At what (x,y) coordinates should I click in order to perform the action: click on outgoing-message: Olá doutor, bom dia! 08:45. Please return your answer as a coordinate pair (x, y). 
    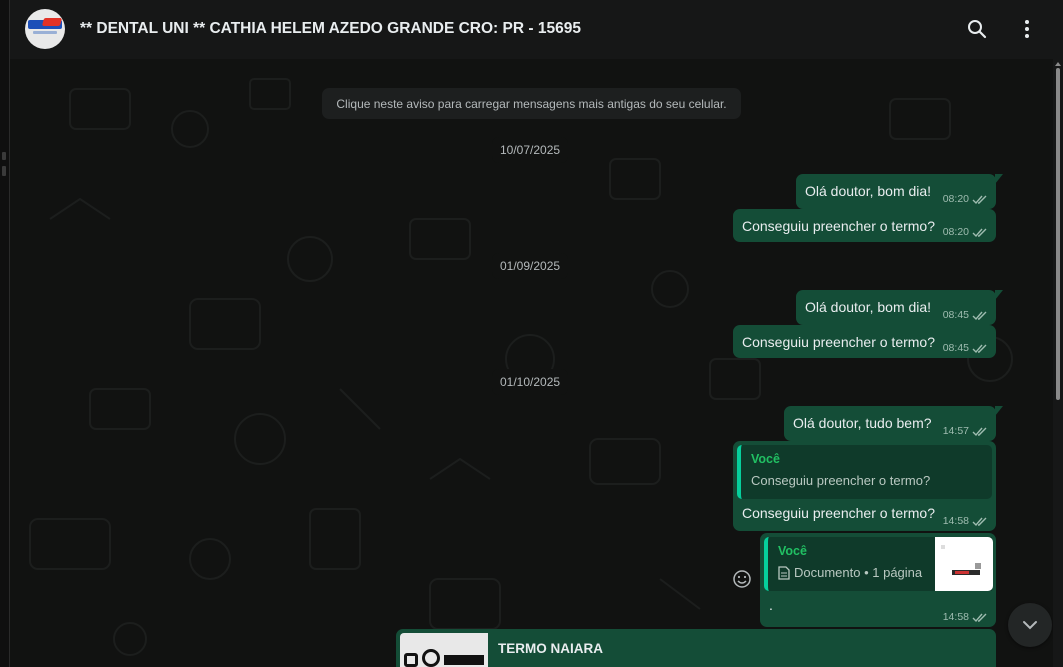
    Looking at the image, I should click on (899, 307).